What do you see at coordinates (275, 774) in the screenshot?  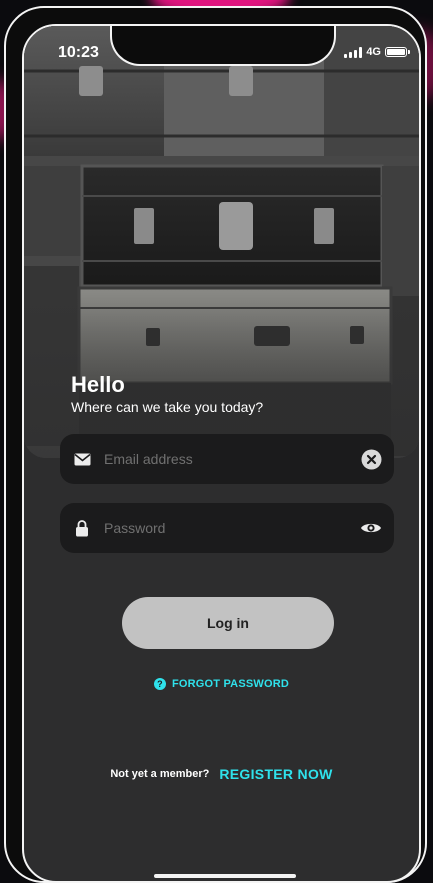 I see `register-now-link: REGISTER NOW` at bounding box center [275, 774].